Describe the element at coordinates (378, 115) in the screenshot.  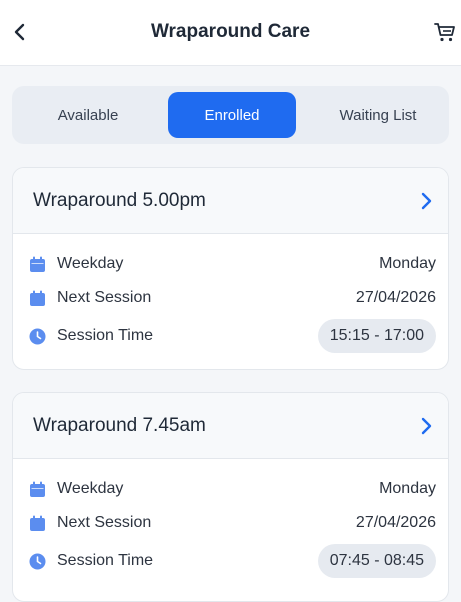
I see `tab-waiting-list: Waiting List` at that location.